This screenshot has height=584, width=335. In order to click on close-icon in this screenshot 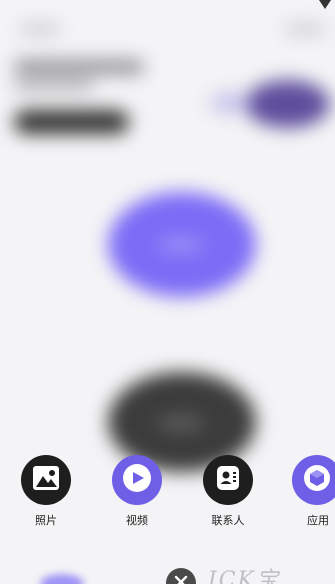, I will do `click(181, 579)`.